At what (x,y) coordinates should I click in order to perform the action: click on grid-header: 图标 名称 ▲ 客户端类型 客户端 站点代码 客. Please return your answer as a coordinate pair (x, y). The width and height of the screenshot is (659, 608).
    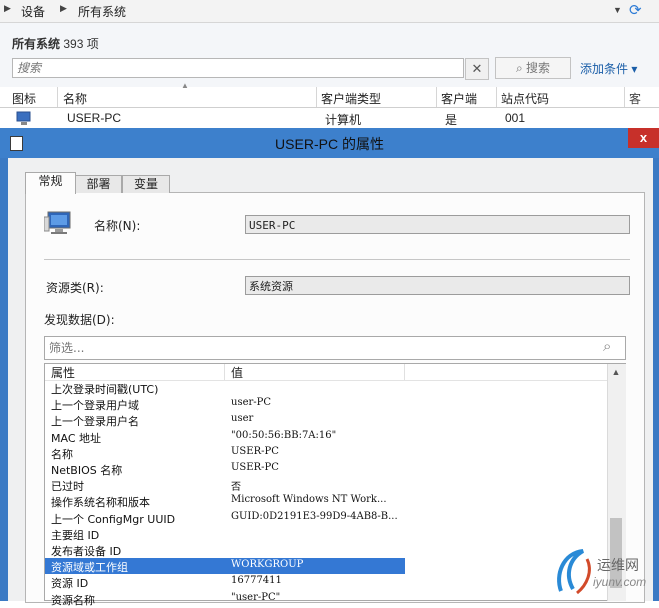
    Looking at the image, I should click on (329, 94).